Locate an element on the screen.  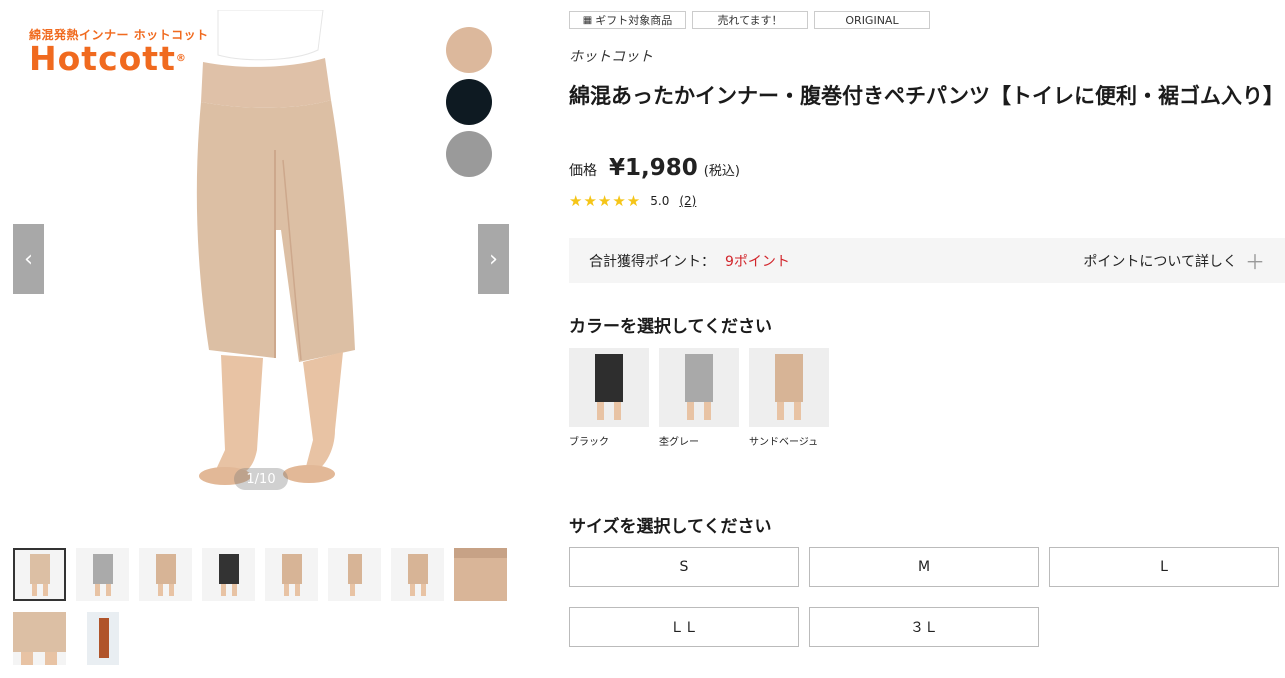
price-row: 価格 ¥1,980 (税込) is located at coordinates (654, 168).